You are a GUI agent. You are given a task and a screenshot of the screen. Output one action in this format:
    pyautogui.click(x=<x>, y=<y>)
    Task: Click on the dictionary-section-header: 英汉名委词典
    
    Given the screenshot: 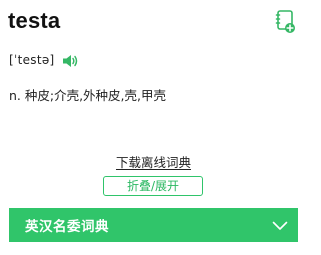 What is the action you would take?
    pyautogui.click(x=153, y=225)
    